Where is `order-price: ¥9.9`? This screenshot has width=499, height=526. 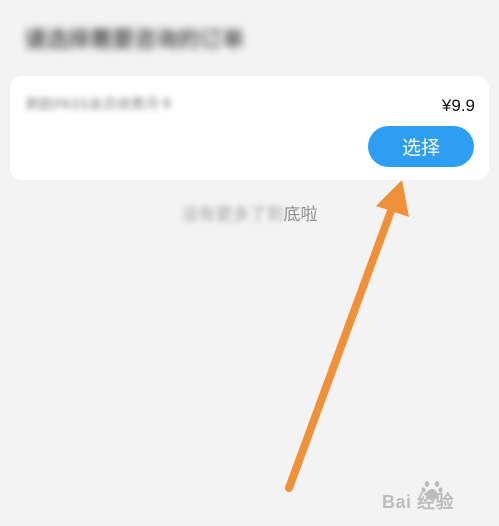
order-price: ¥9.9 is located at coordinates (458, 105).